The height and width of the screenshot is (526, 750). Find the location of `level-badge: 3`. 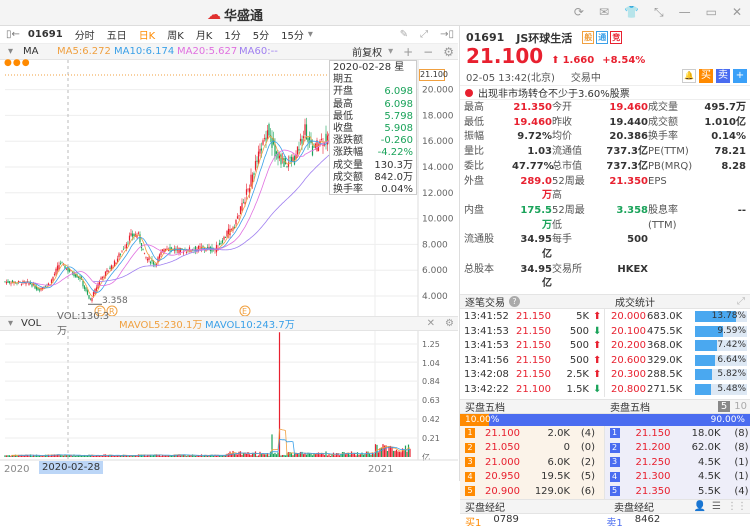

level-badge: 3 is located at coordinates (470, 462).